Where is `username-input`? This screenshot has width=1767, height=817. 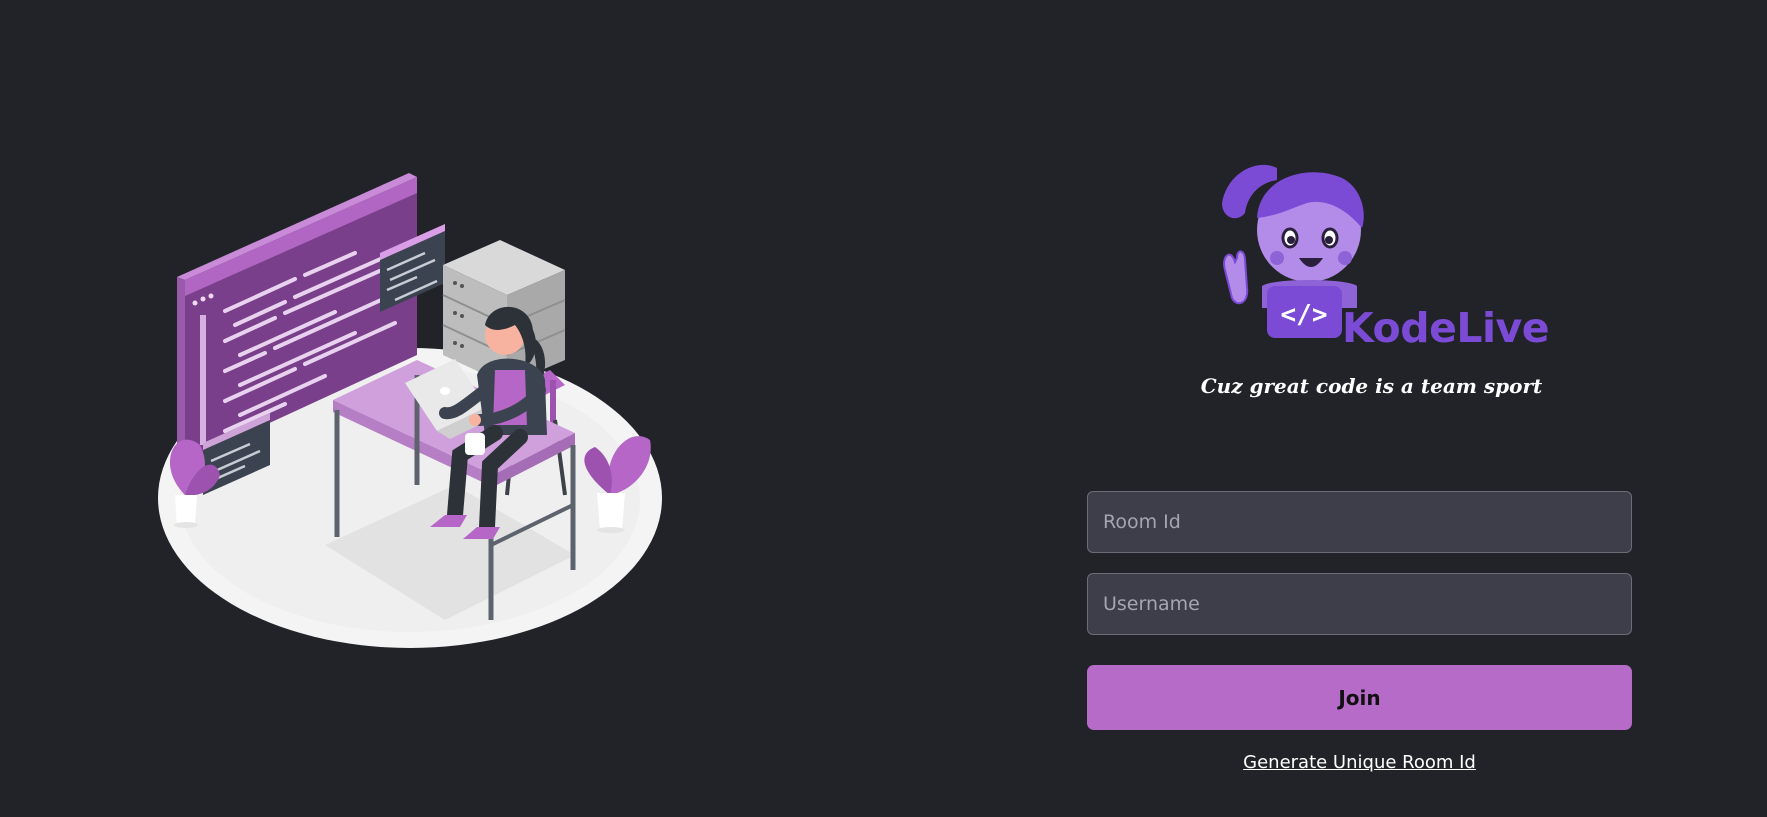
username-input is located at coordinates (1359, 604).